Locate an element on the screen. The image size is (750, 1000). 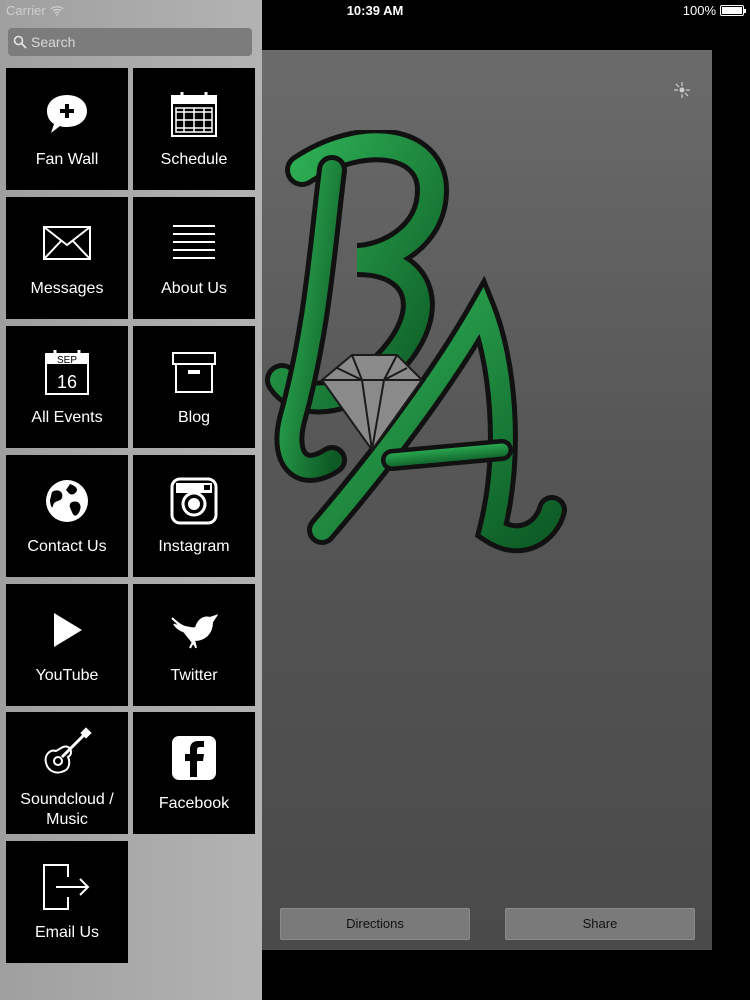
menu-tile-instagram: Instagram is located at coordinates (194, 516).